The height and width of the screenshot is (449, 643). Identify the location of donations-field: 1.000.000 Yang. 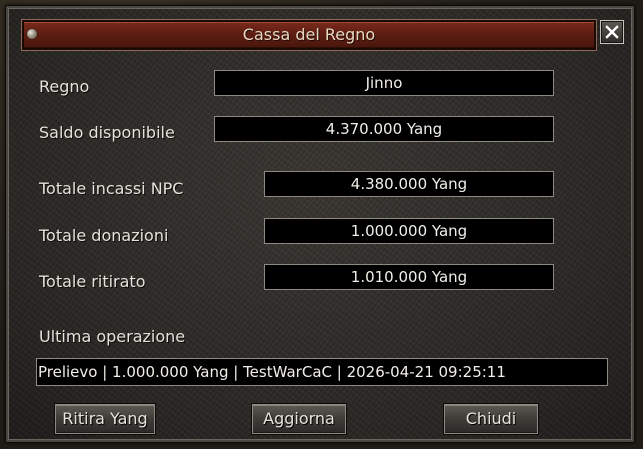
(409, 231).